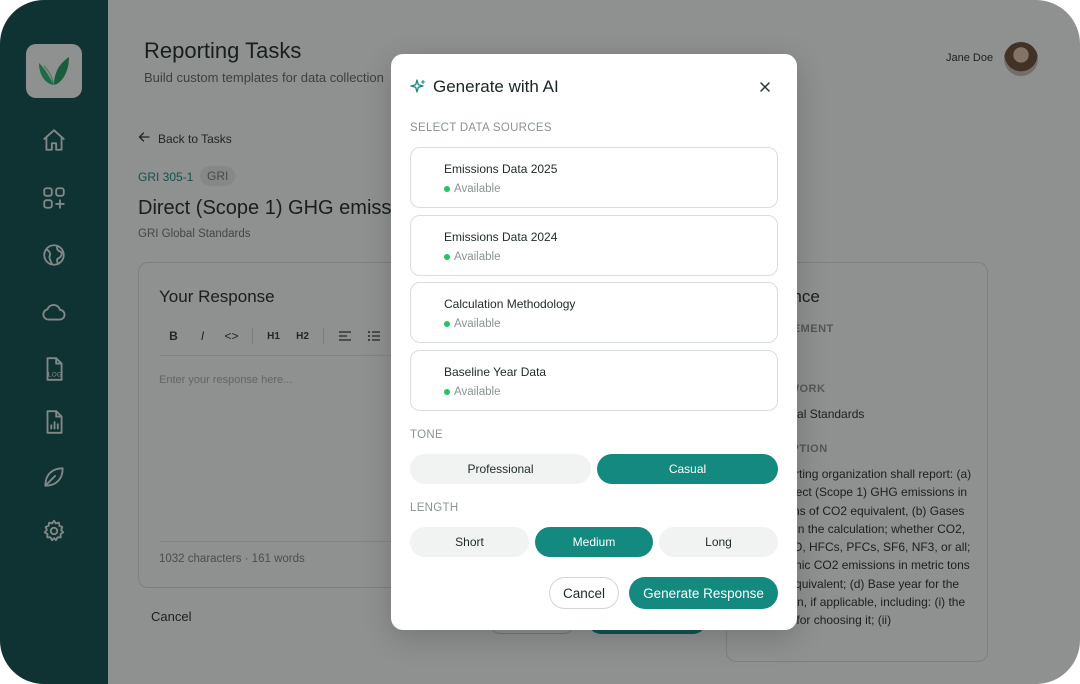 This screenshot has height=684, width=1080. What do you see at coordinates (434, 508) in the screenshot?
I see `length-label: LENGTH` at bounding box center [434, 508].